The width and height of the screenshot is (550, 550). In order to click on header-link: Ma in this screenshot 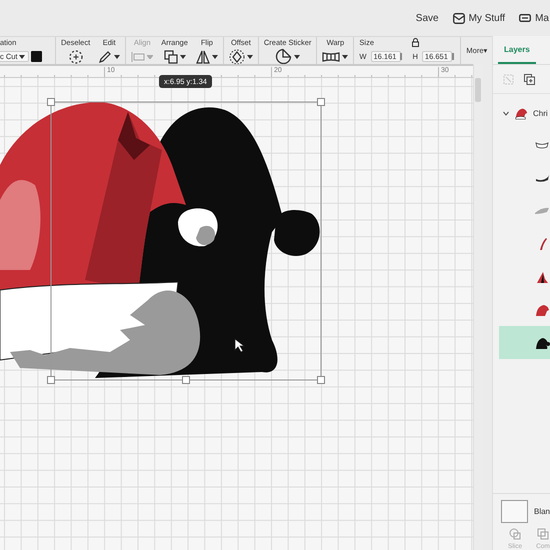, I will do `click(534, 18)`.